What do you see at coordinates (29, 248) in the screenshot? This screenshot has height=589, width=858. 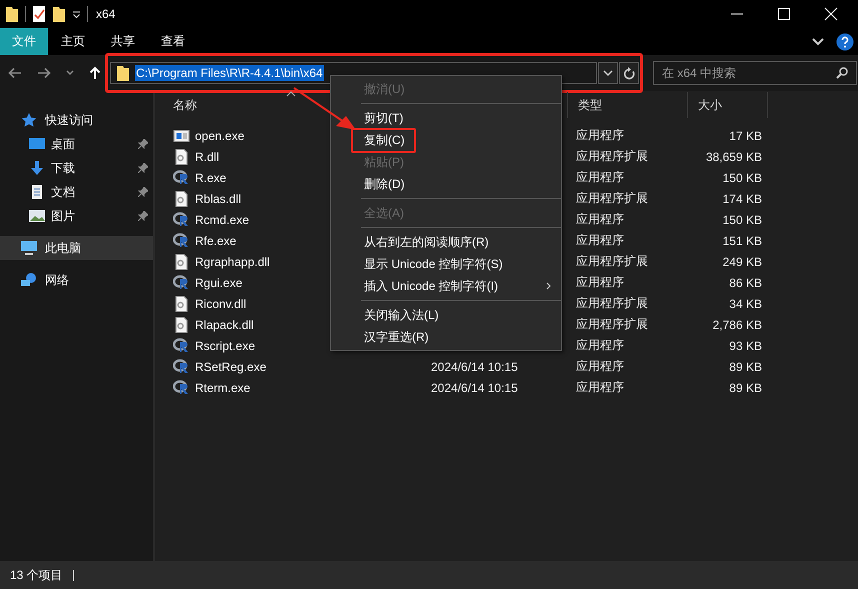 I see `computer-icon` at bounding box center [29, 248].